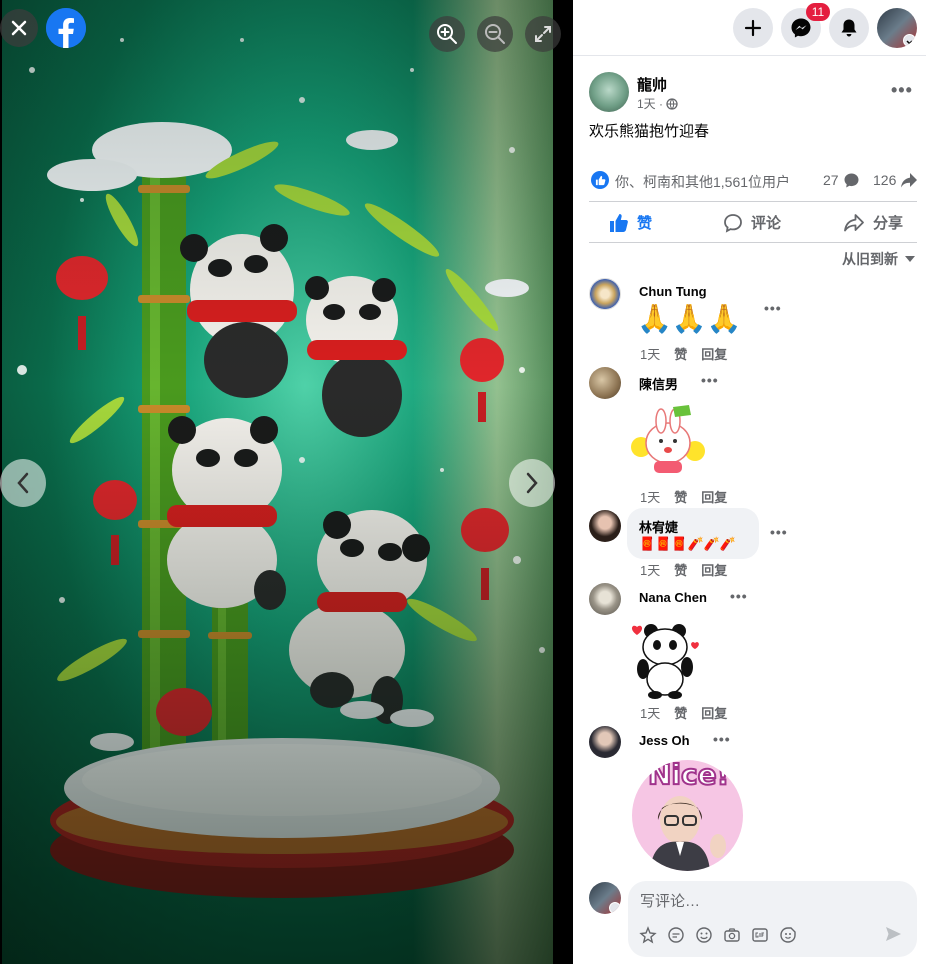 This screenshot has width=926, height=964. I want to click on send-button, so click(893, 936).